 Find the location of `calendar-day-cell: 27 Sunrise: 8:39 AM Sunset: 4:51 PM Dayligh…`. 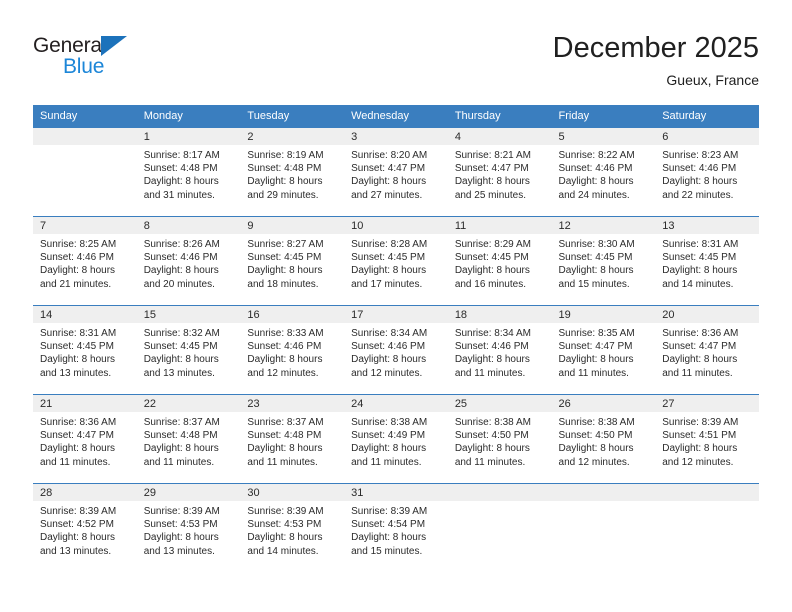

calendar-day-cell: 27 Sunrise: 8:39 AM Sunset: 4:51 PM Dayligh… is located at coordinates (707, 439).